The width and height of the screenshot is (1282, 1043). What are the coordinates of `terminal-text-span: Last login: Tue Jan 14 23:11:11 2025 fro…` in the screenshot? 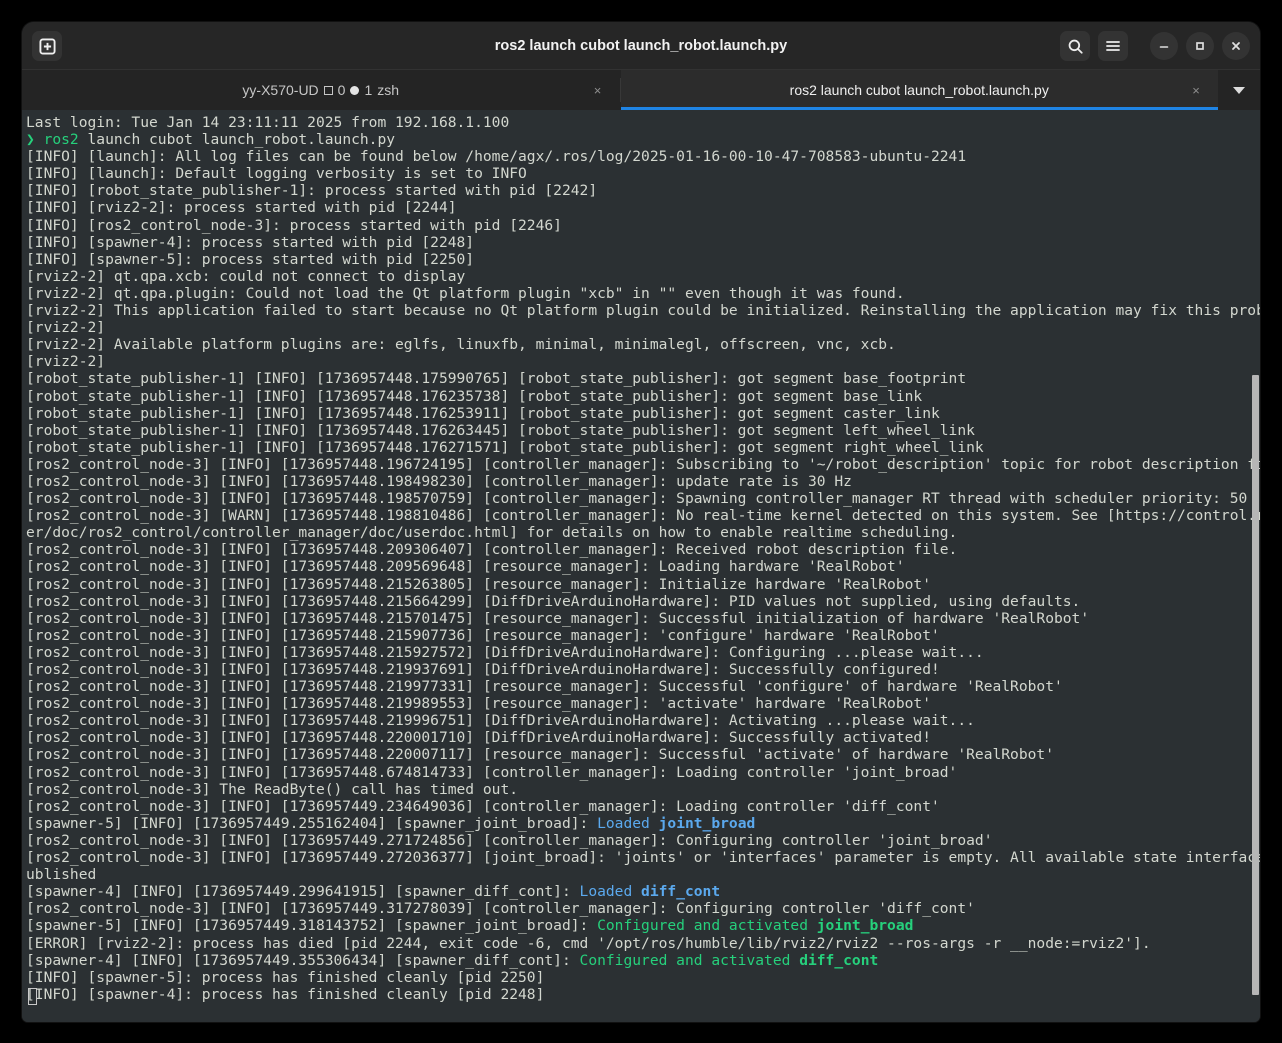 It's located at (268, 122).